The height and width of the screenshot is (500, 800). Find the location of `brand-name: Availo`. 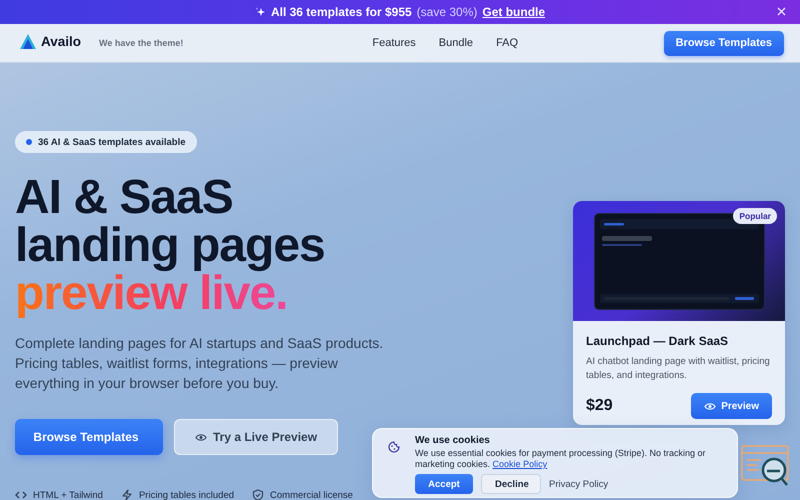

brand-name: Availo is located at coordinates (61, 41).